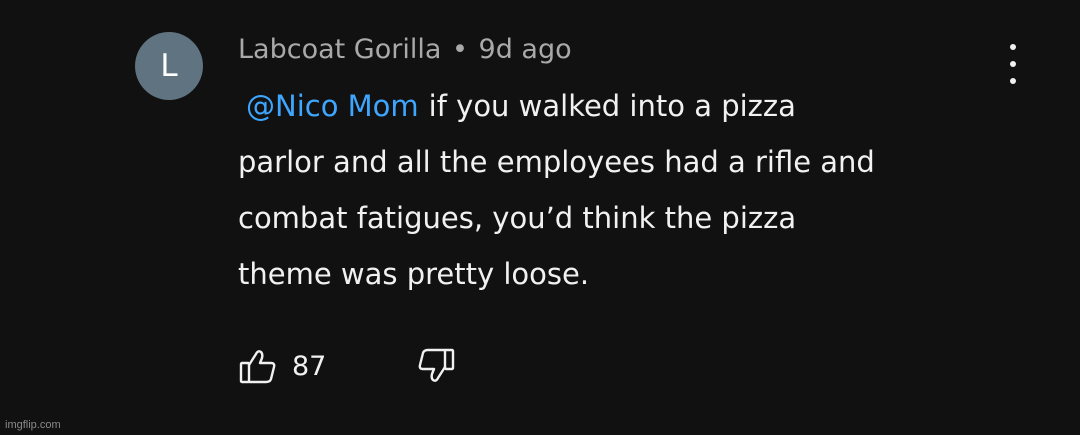 The height and width of the screenshot is (435, 1080). Describe the element at coordinates (414, 274) in the screenshot. I see `comment-line: theme was pretty loose.` at that location.